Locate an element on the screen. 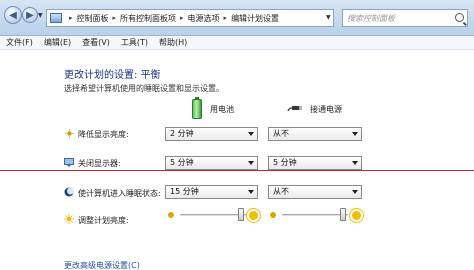 This screenshot has height=270, width=474. address-dropdown-icon: ▼ is located at coordinates (330, 18).